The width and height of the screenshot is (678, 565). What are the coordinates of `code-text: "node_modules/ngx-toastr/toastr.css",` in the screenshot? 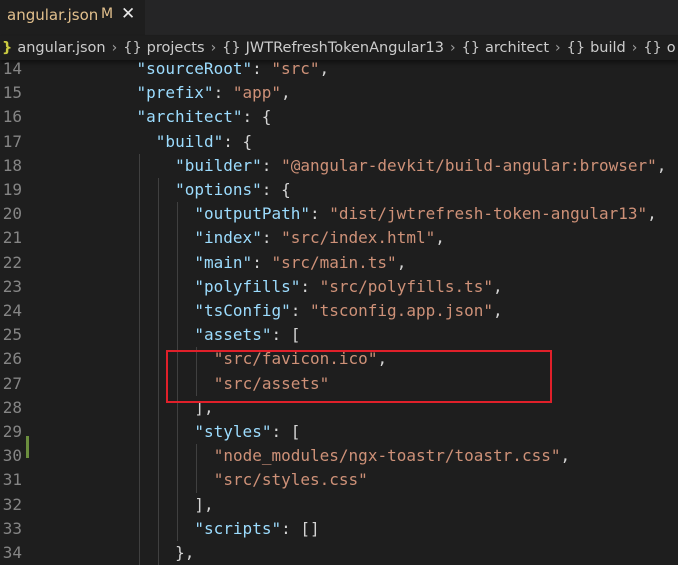 It's located at (392, 456).